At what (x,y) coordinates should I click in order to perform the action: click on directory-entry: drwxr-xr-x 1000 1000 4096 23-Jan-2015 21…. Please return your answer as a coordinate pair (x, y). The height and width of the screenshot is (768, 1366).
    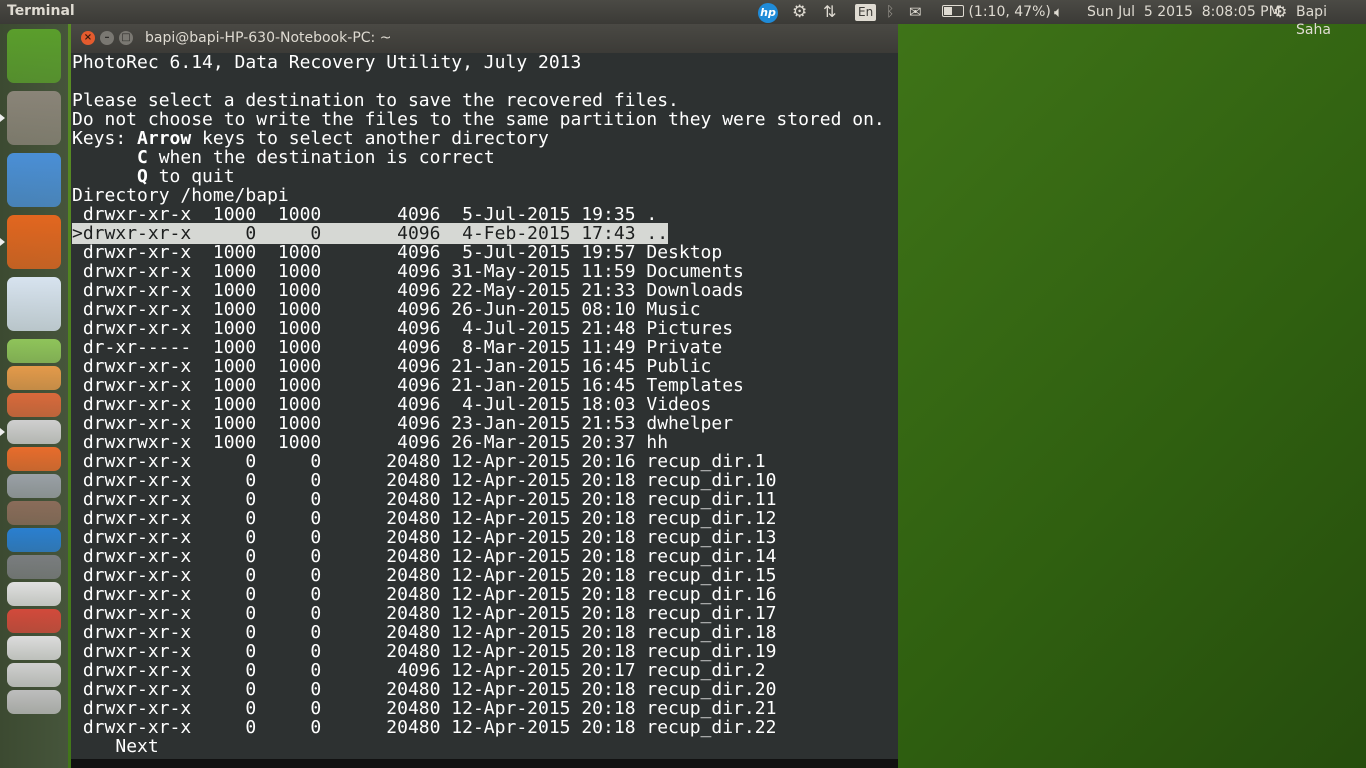
    Looking at the image, I should click on (484, 423).